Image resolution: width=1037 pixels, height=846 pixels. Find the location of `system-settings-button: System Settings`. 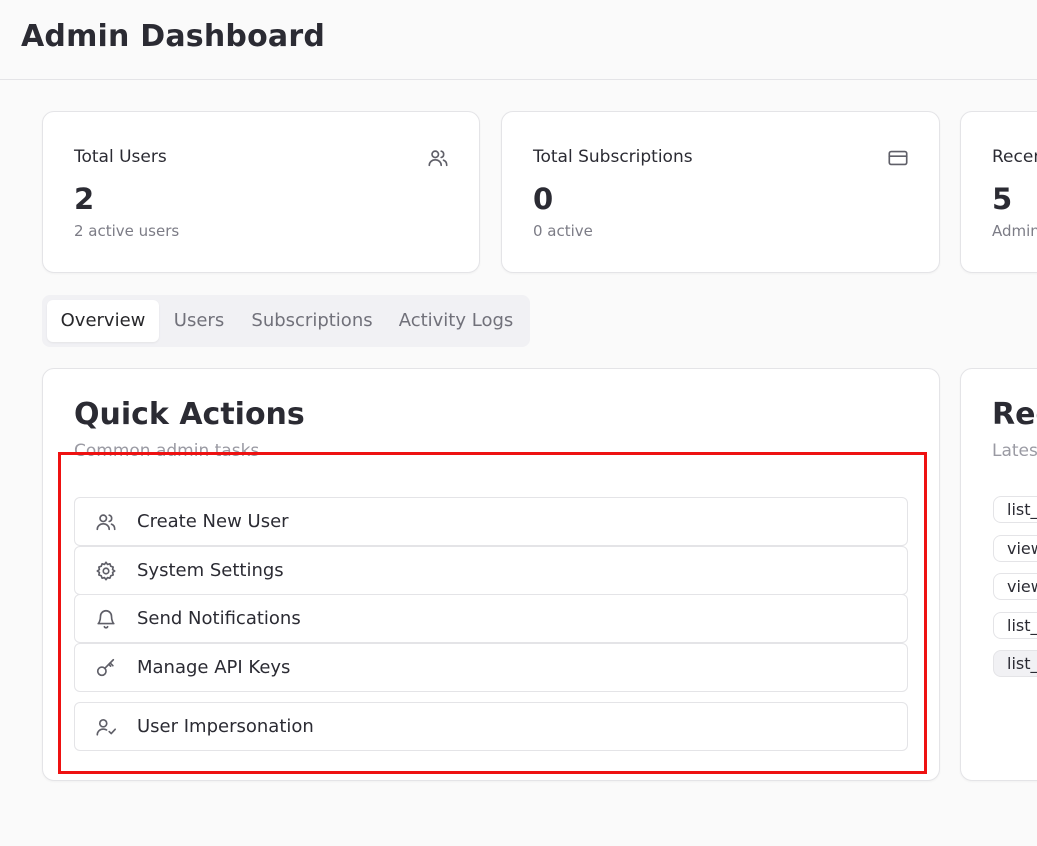

system-settings-button: System Settings is located at coordinates (491, 570).